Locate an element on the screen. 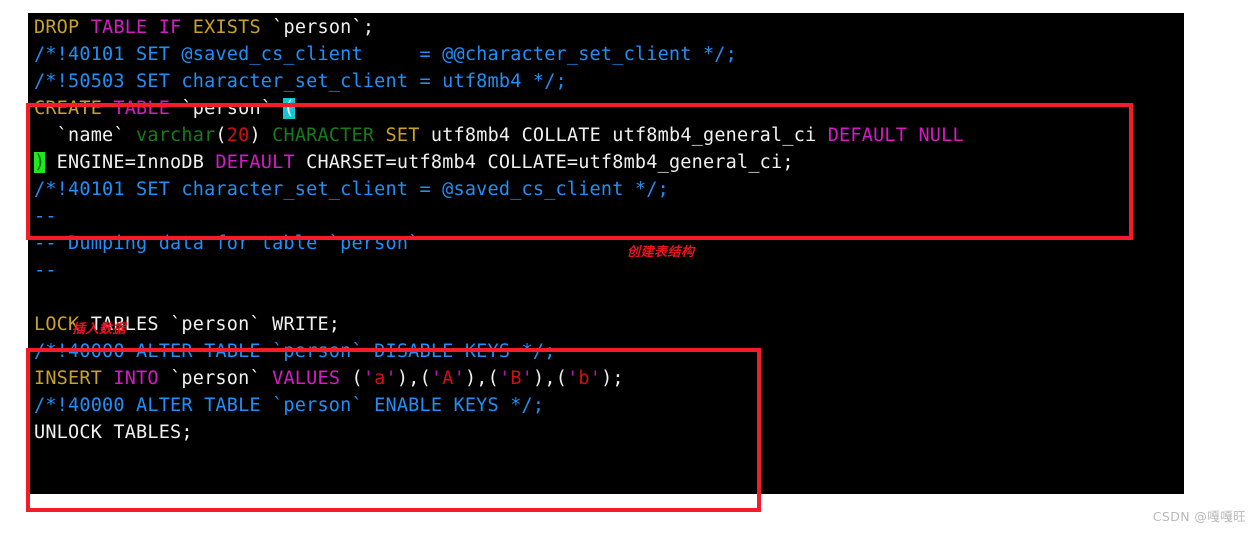 The width and height of the screenshot is (1256, 534). code-token: CREATE is located at coordinates (68, 108).